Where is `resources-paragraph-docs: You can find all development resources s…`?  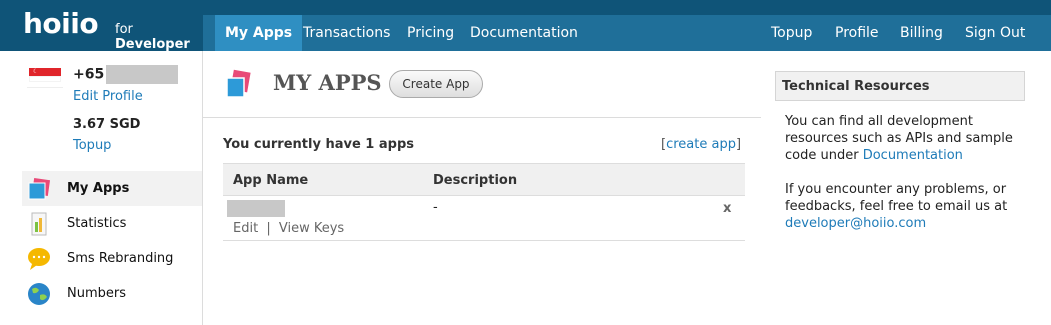
resources-paragraph-docs: You can find all development resources s… is located at coordinates (910, 138).